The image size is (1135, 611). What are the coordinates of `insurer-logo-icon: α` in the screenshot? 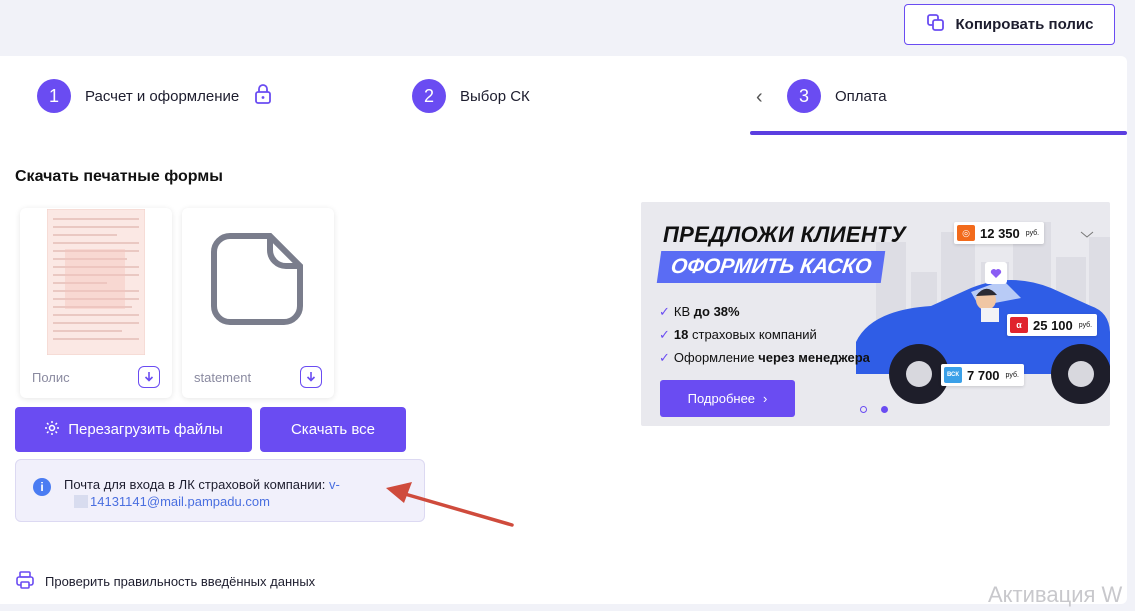 It's located at (1019, 325).